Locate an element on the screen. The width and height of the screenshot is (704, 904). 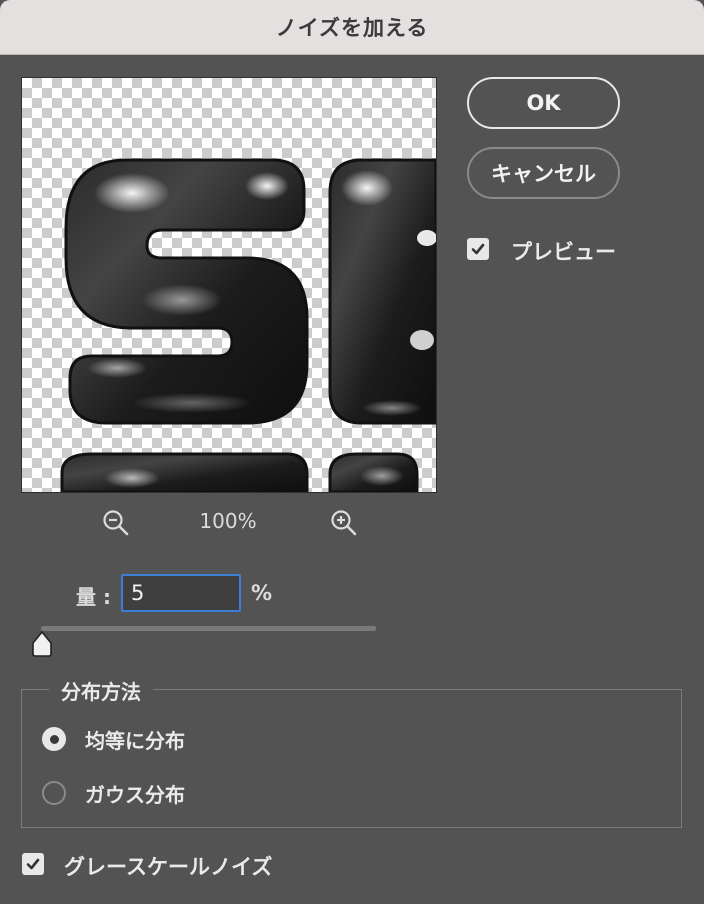
zoom-level: 100% is located at coordinates (228, 521).